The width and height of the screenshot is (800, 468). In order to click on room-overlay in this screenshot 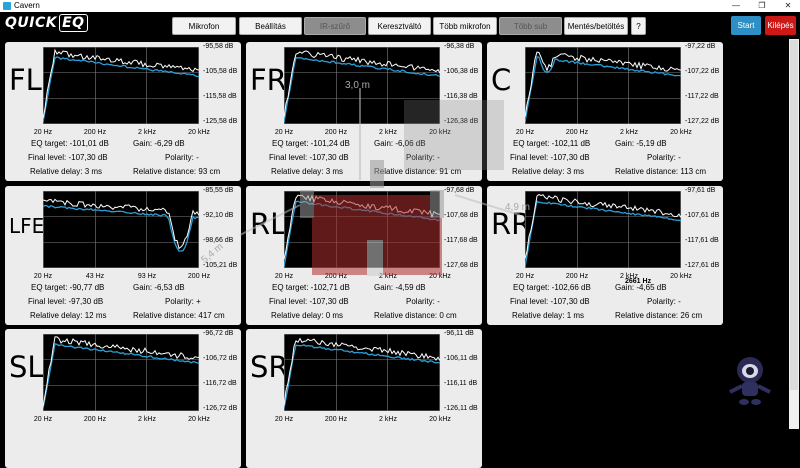, I will do `click(380, 182)`.